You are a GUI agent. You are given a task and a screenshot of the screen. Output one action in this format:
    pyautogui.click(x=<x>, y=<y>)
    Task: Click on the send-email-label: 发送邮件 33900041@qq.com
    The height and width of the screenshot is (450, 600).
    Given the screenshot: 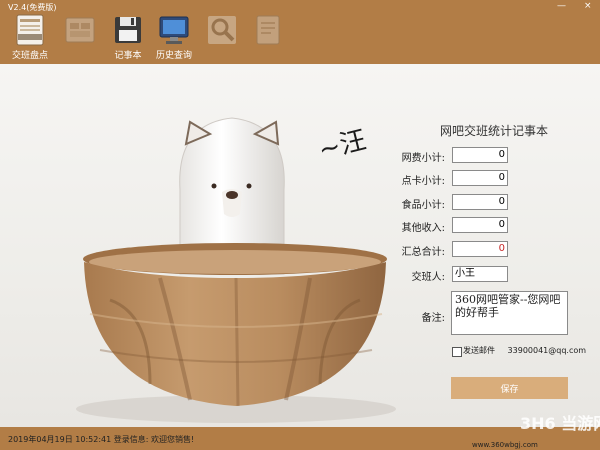 What is the action you would take?
    pyautogui.click(x=524, y=350)
    